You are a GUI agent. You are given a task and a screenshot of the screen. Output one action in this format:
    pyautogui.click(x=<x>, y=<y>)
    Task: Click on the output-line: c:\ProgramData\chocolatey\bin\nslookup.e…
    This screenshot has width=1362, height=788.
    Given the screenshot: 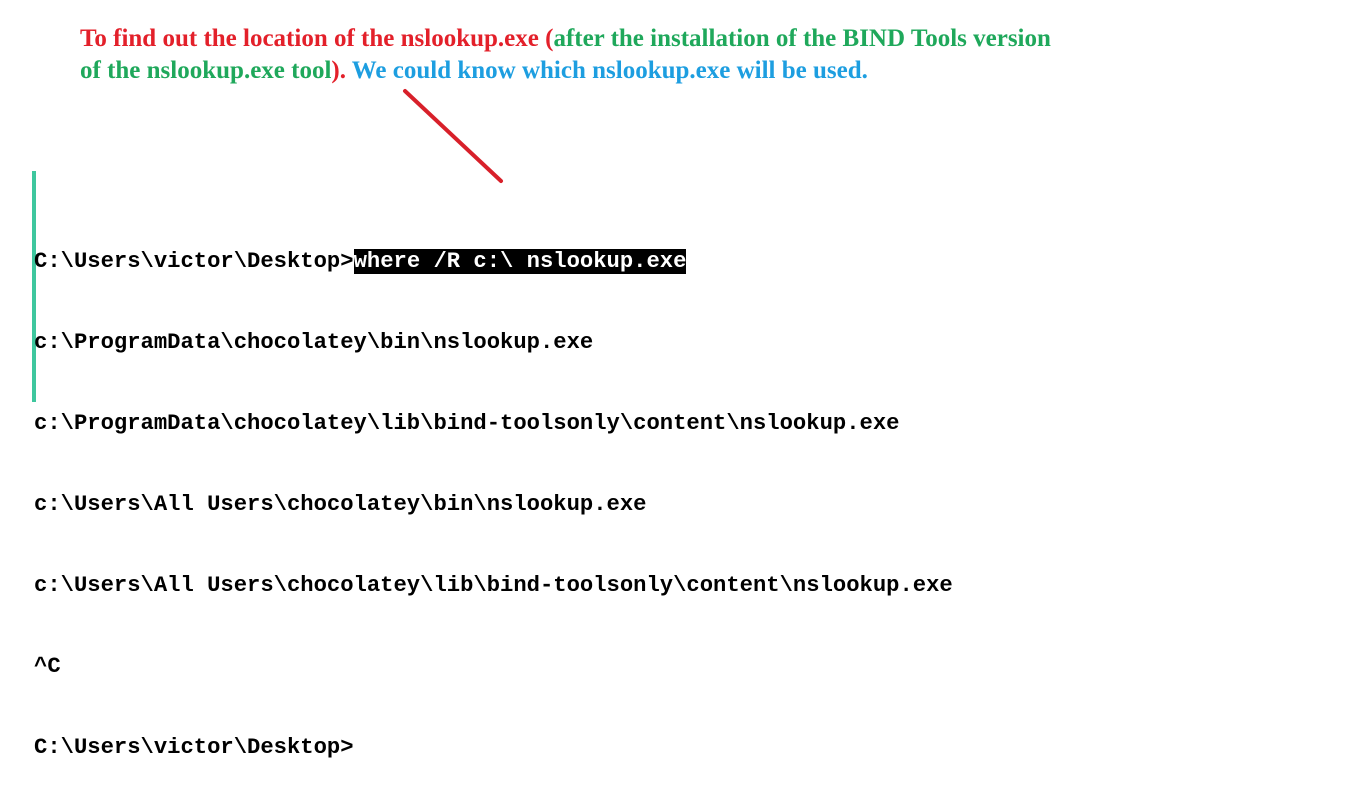 What is the action you would take?
    pyautogui.click(x=314, y=342)
    